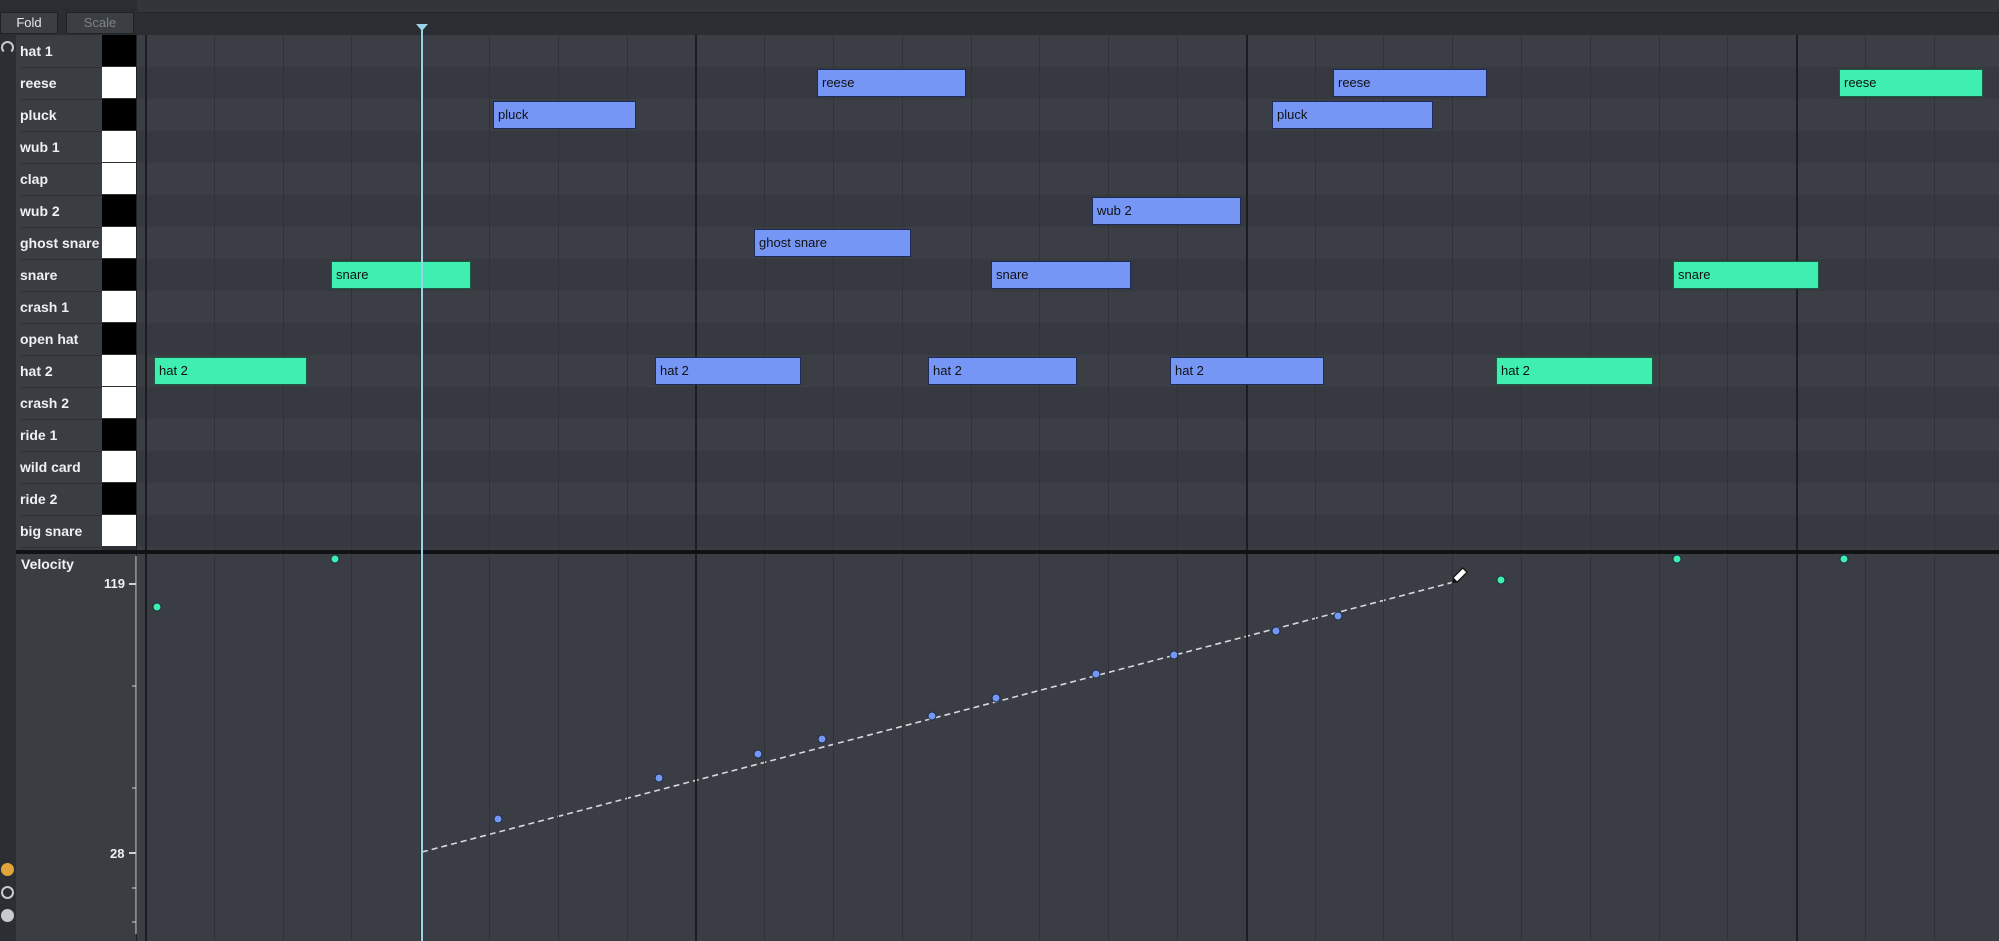  What do you see at coordinates (61, 179) in the screenshot?
I see `lane-name: clap` at bounding box center [61, 179].